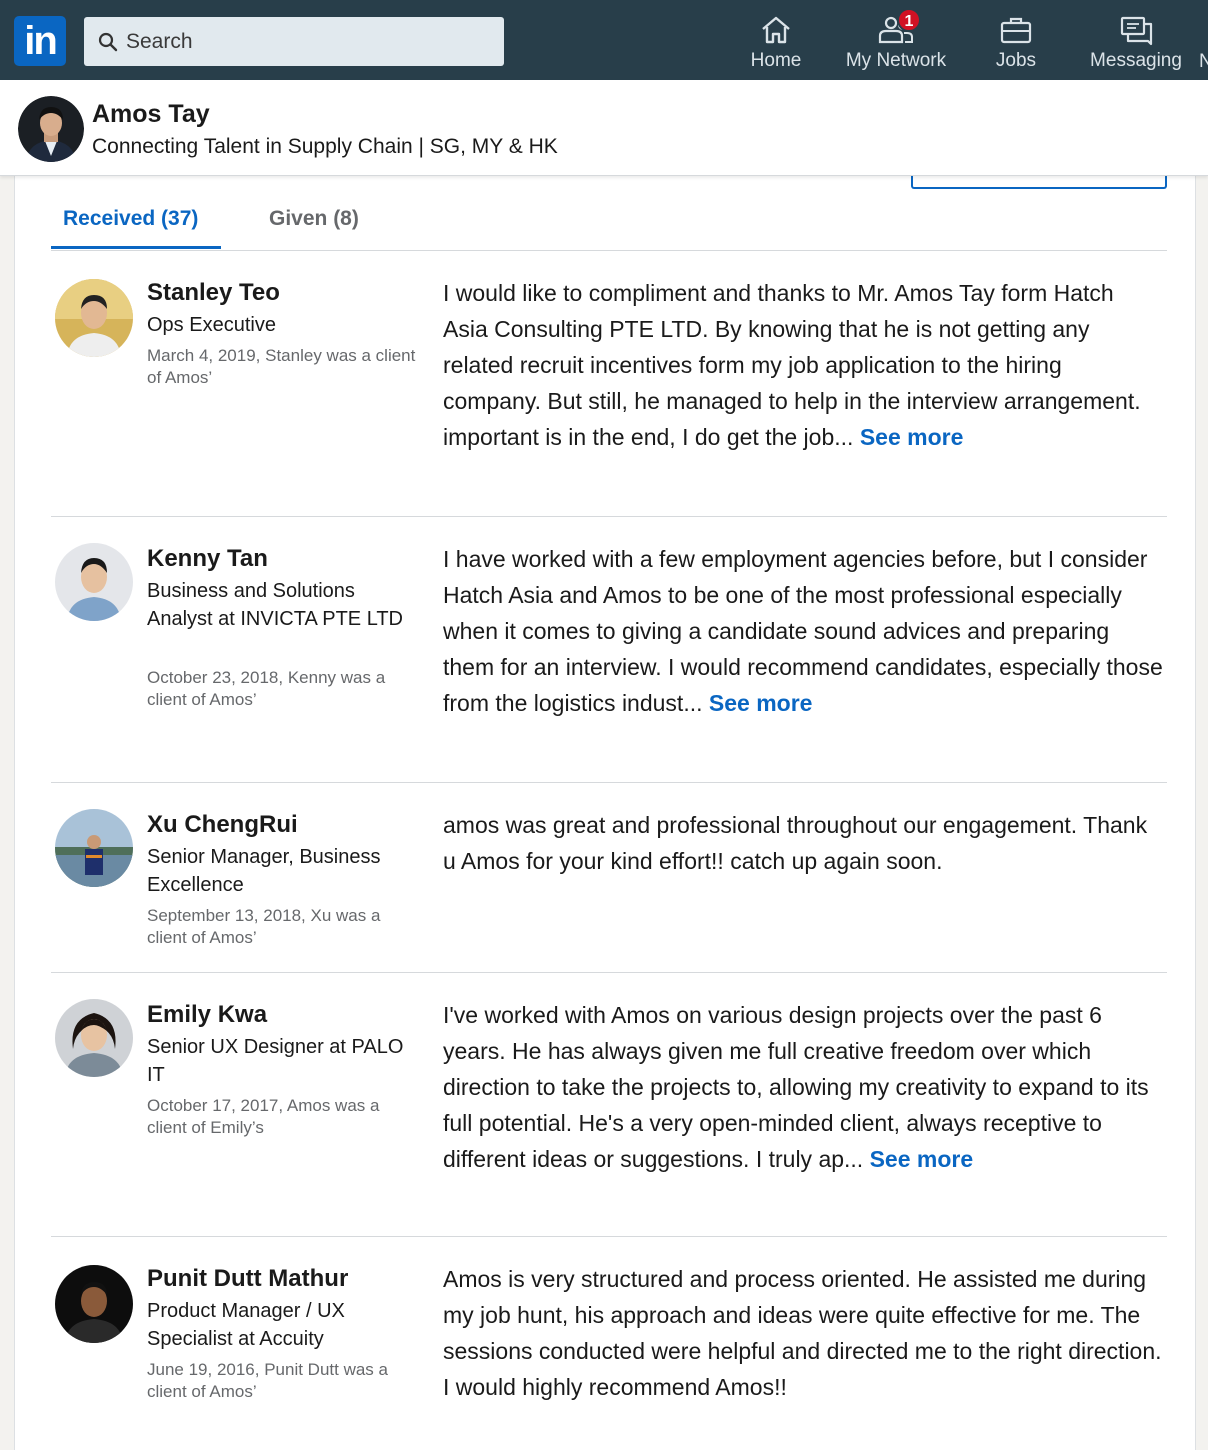 This screenshot has height=1450, width=1208. I want to click on messaging-icon, so click(1136, 31).